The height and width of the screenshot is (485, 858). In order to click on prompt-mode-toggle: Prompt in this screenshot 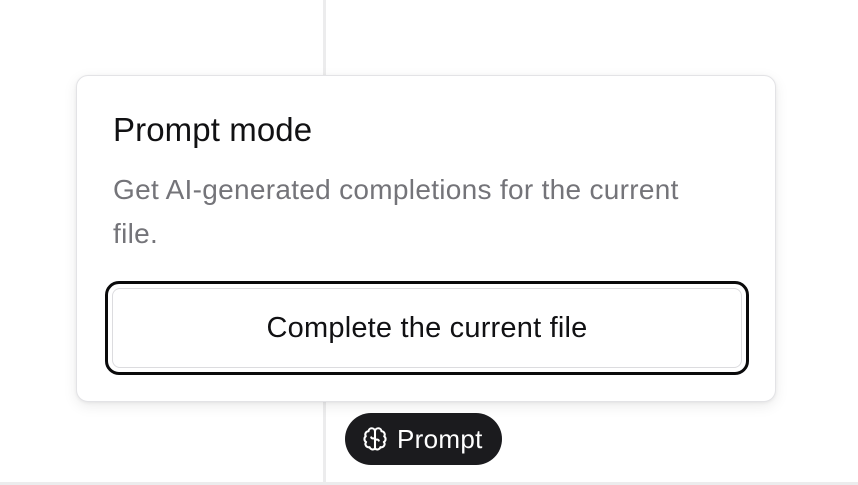, I will do `click(423, 439)`.